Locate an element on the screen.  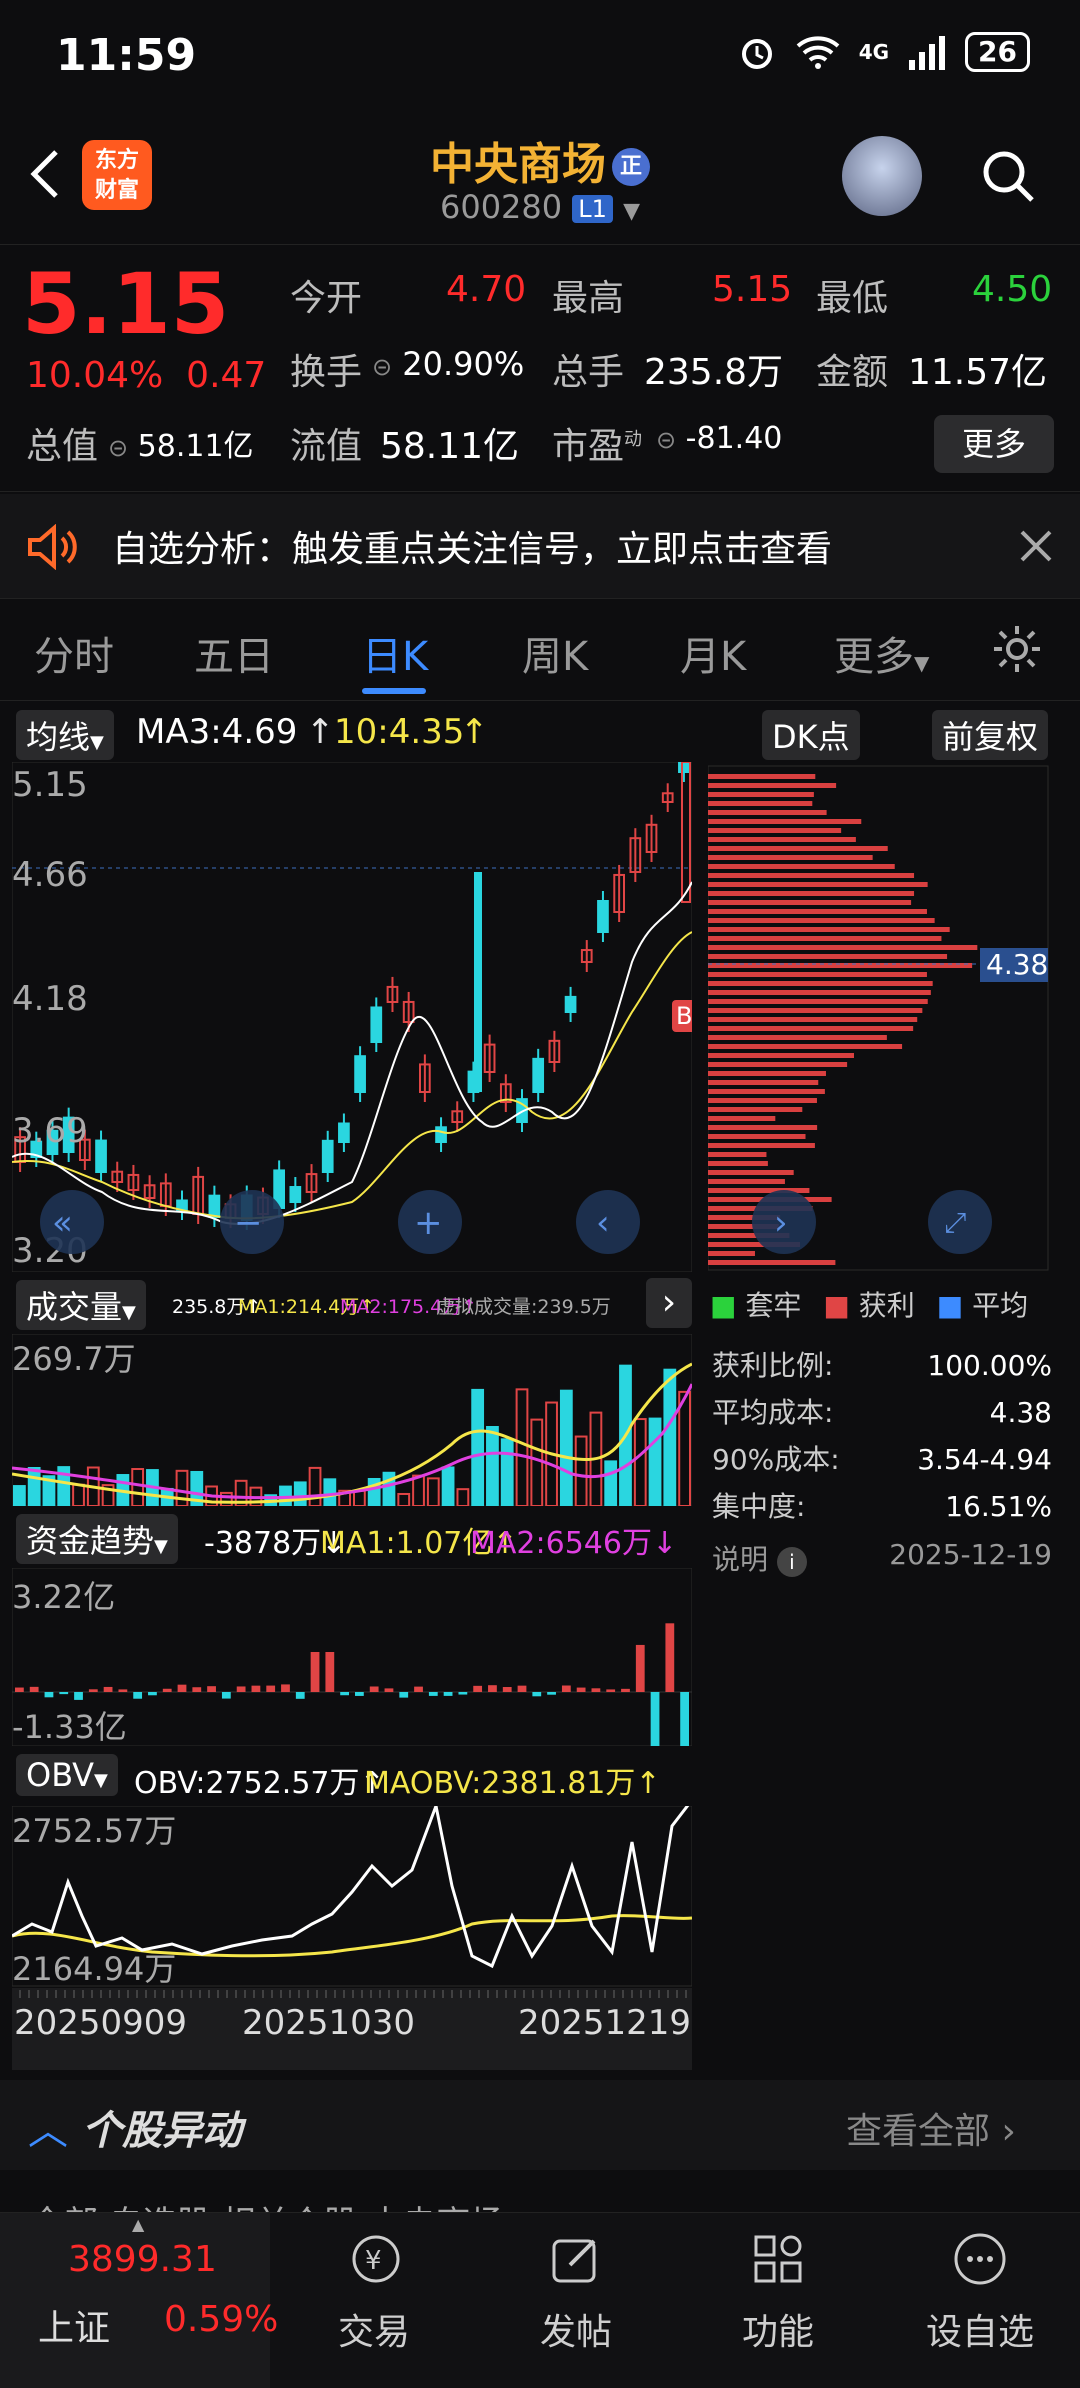
index-change: 0.59% is located at coordinates (221, 2319).